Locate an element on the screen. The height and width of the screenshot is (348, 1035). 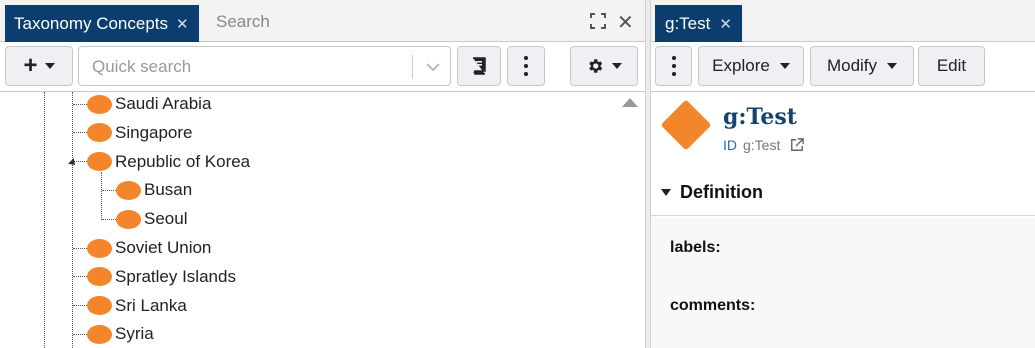
add-concept-button: + is located at coordinates (39, 66).